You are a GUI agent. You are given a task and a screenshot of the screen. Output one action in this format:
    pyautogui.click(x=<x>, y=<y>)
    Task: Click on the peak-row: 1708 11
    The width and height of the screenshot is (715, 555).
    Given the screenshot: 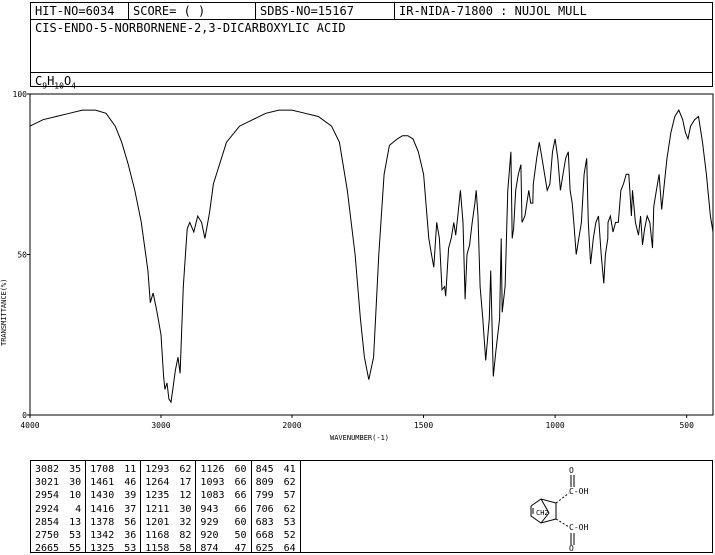 What is the action you would take?
    pyautogui.click(x=113, y=469)
    